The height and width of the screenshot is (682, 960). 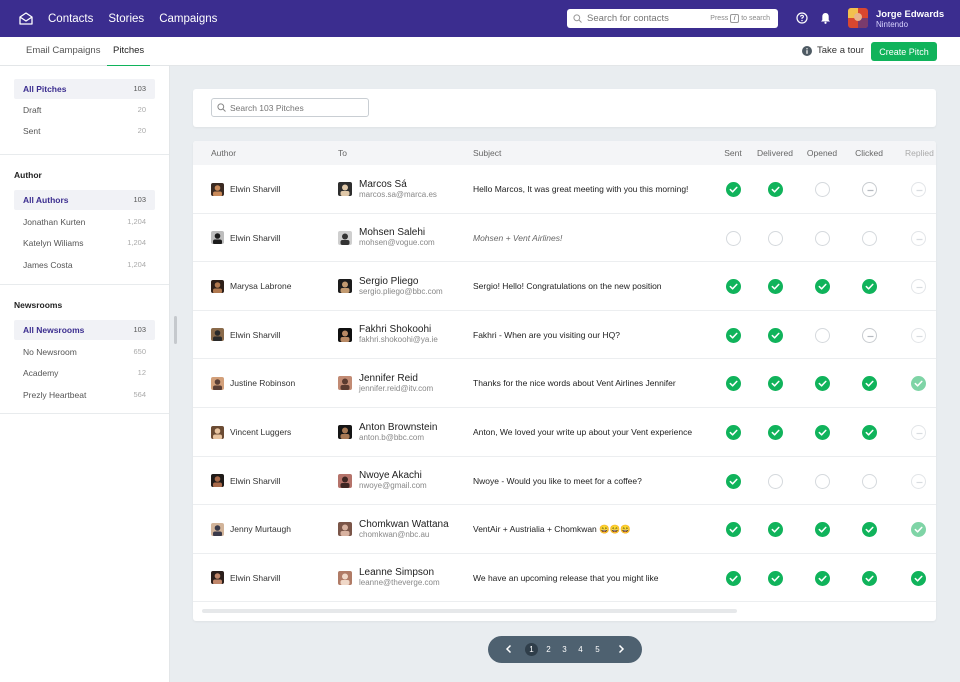 I want to click on user-avatar, so click(x=858, y=18).